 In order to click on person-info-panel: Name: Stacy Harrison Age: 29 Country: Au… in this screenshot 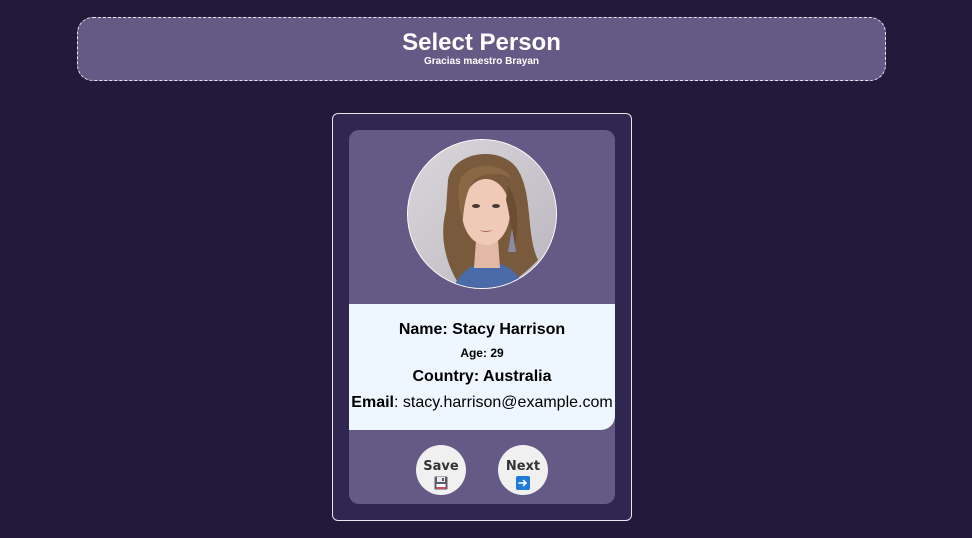, I will do `click(482, 367)`.